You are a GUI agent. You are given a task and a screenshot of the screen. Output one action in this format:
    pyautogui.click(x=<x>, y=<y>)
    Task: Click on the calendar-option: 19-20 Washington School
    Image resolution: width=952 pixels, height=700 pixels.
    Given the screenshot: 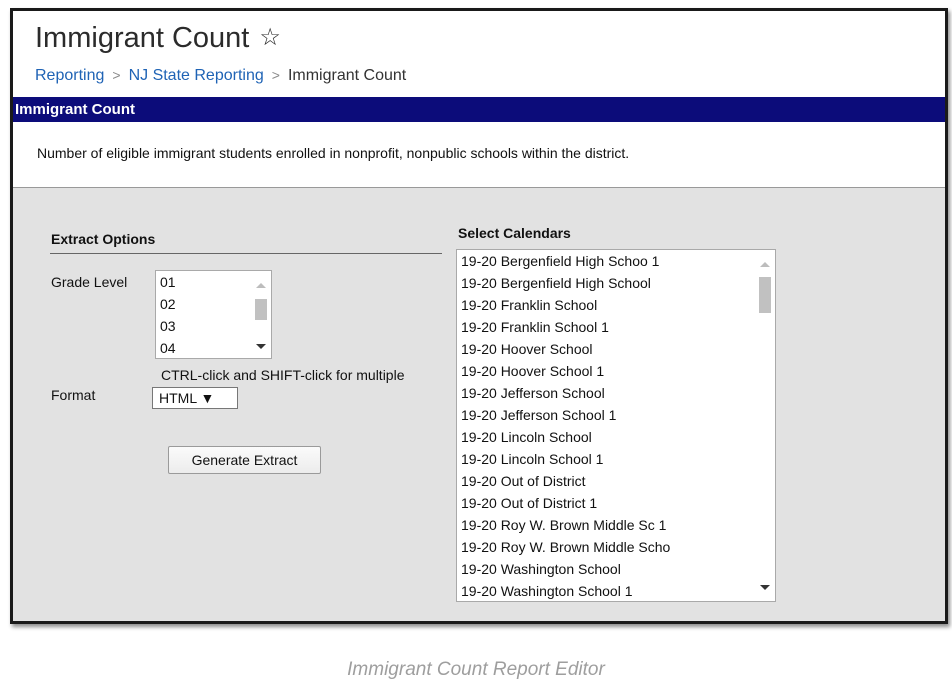 What is the action you would take?
    pyautogui.click(x=616, y=569)
    